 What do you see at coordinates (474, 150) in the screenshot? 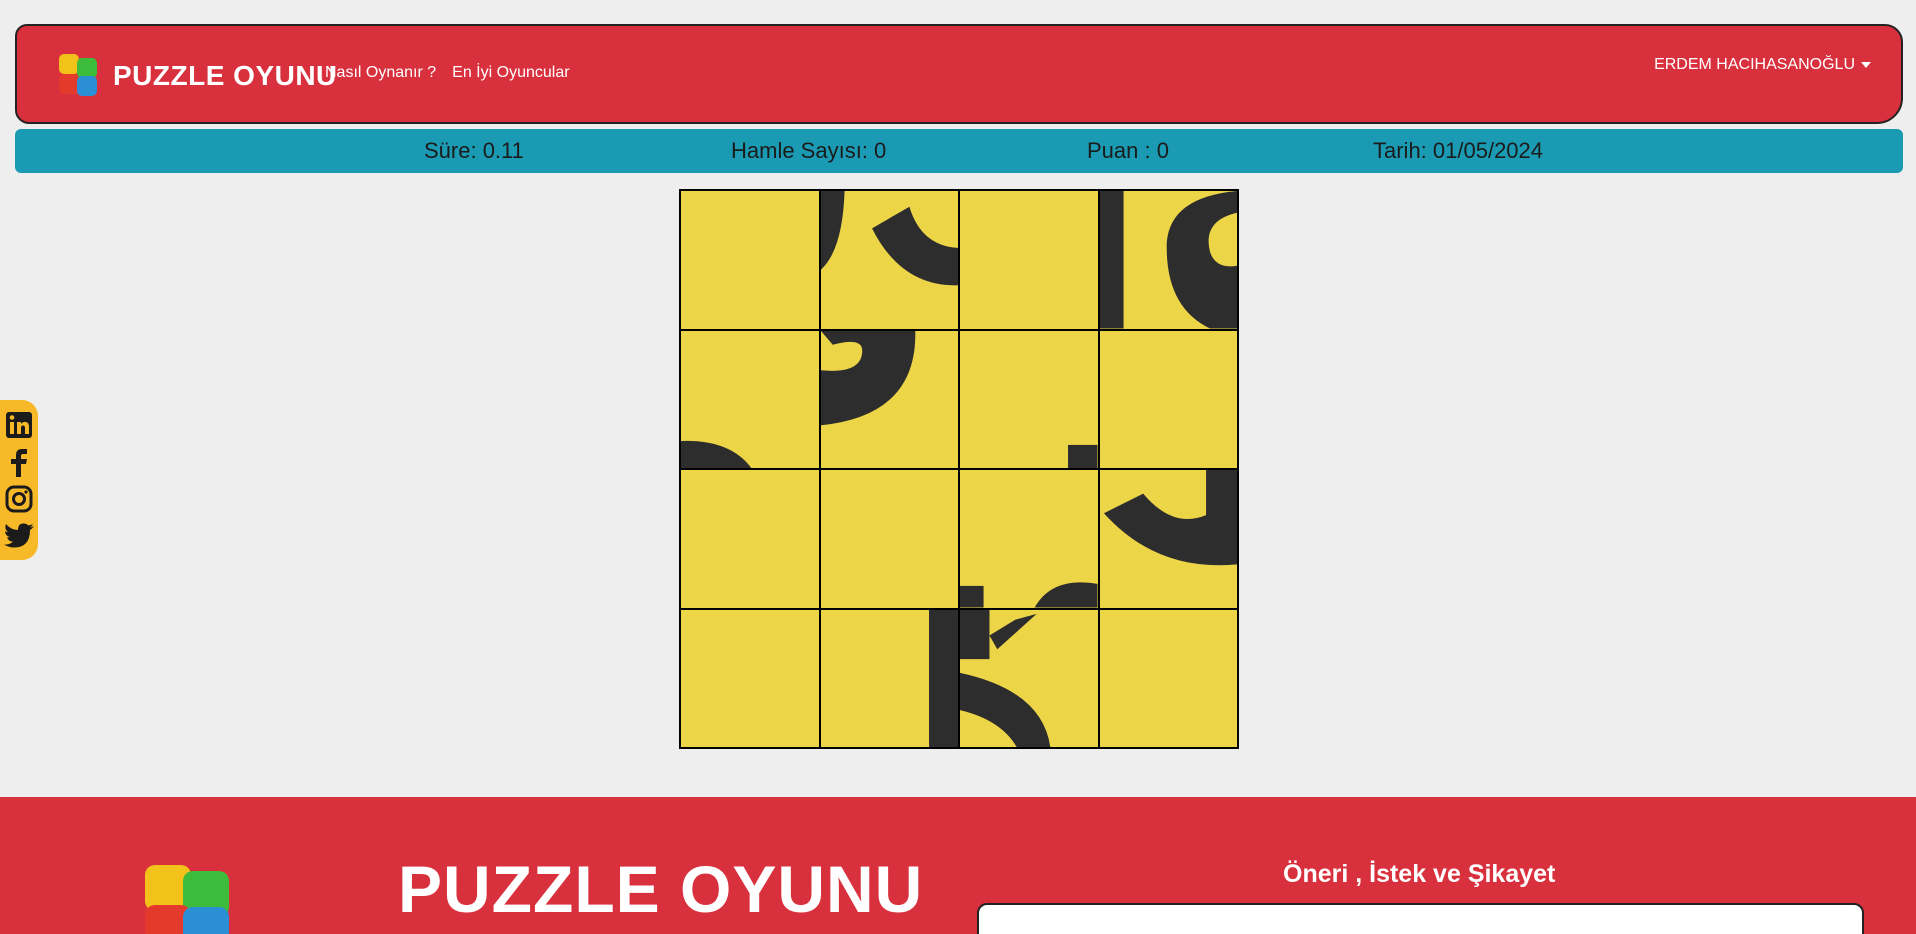
I see `stat-time: Süre: 0.11` at bounding box center [474, 150].